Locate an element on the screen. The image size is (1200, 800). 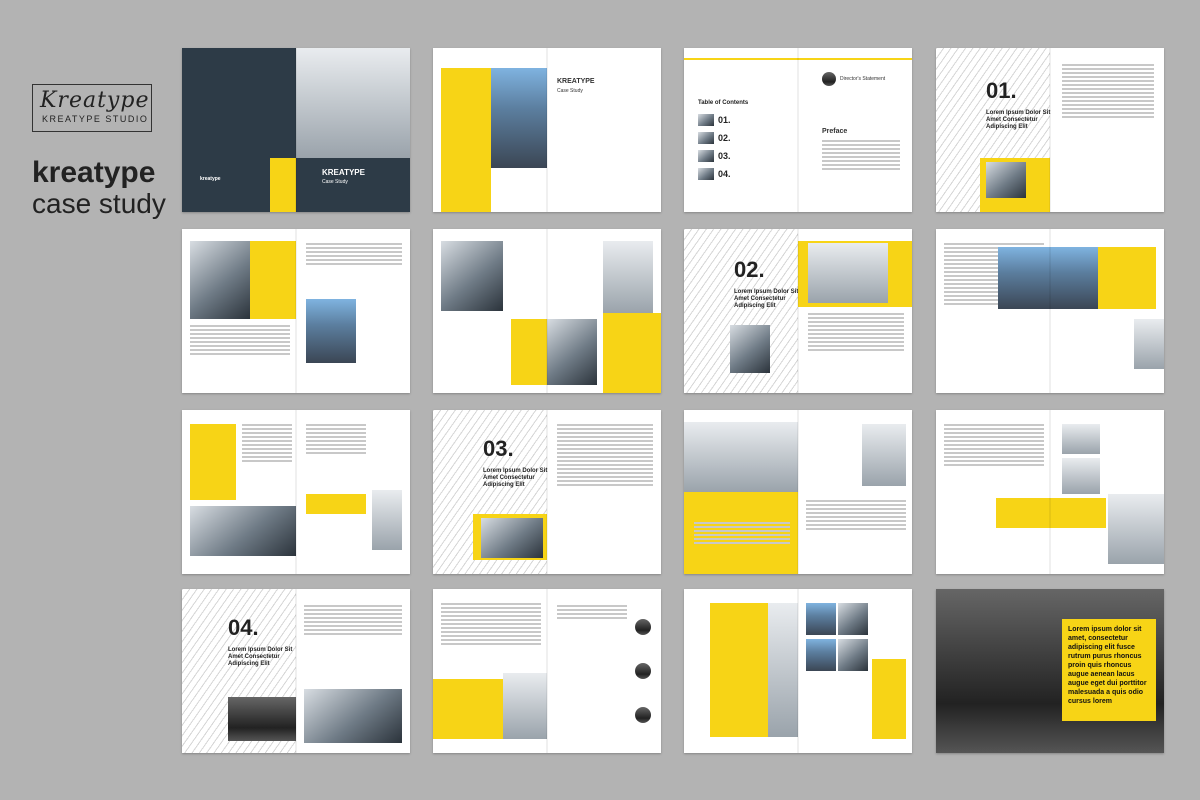
city-street-photo is located at coordinates (353, 716).